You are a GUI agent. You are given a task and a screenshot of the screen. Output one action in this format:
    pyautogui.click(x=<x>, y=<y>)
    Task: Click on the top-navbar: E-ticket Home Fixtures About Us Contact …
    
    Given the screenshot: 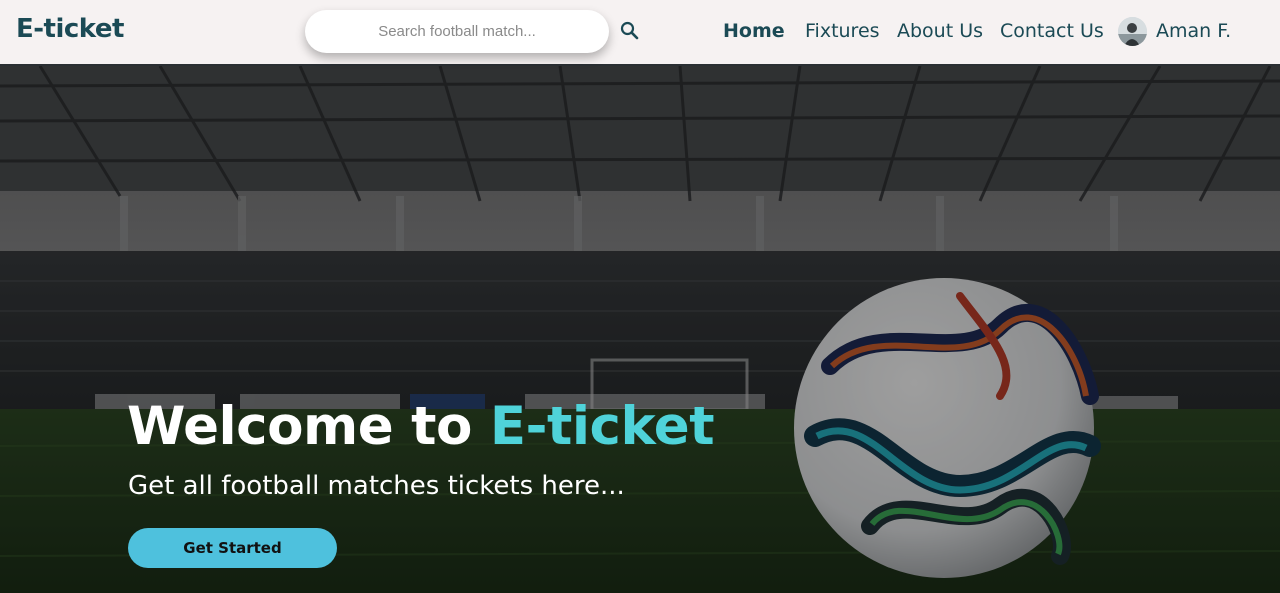 What is the action you would take?
    pyautogui.click(x=640, y=33)
    